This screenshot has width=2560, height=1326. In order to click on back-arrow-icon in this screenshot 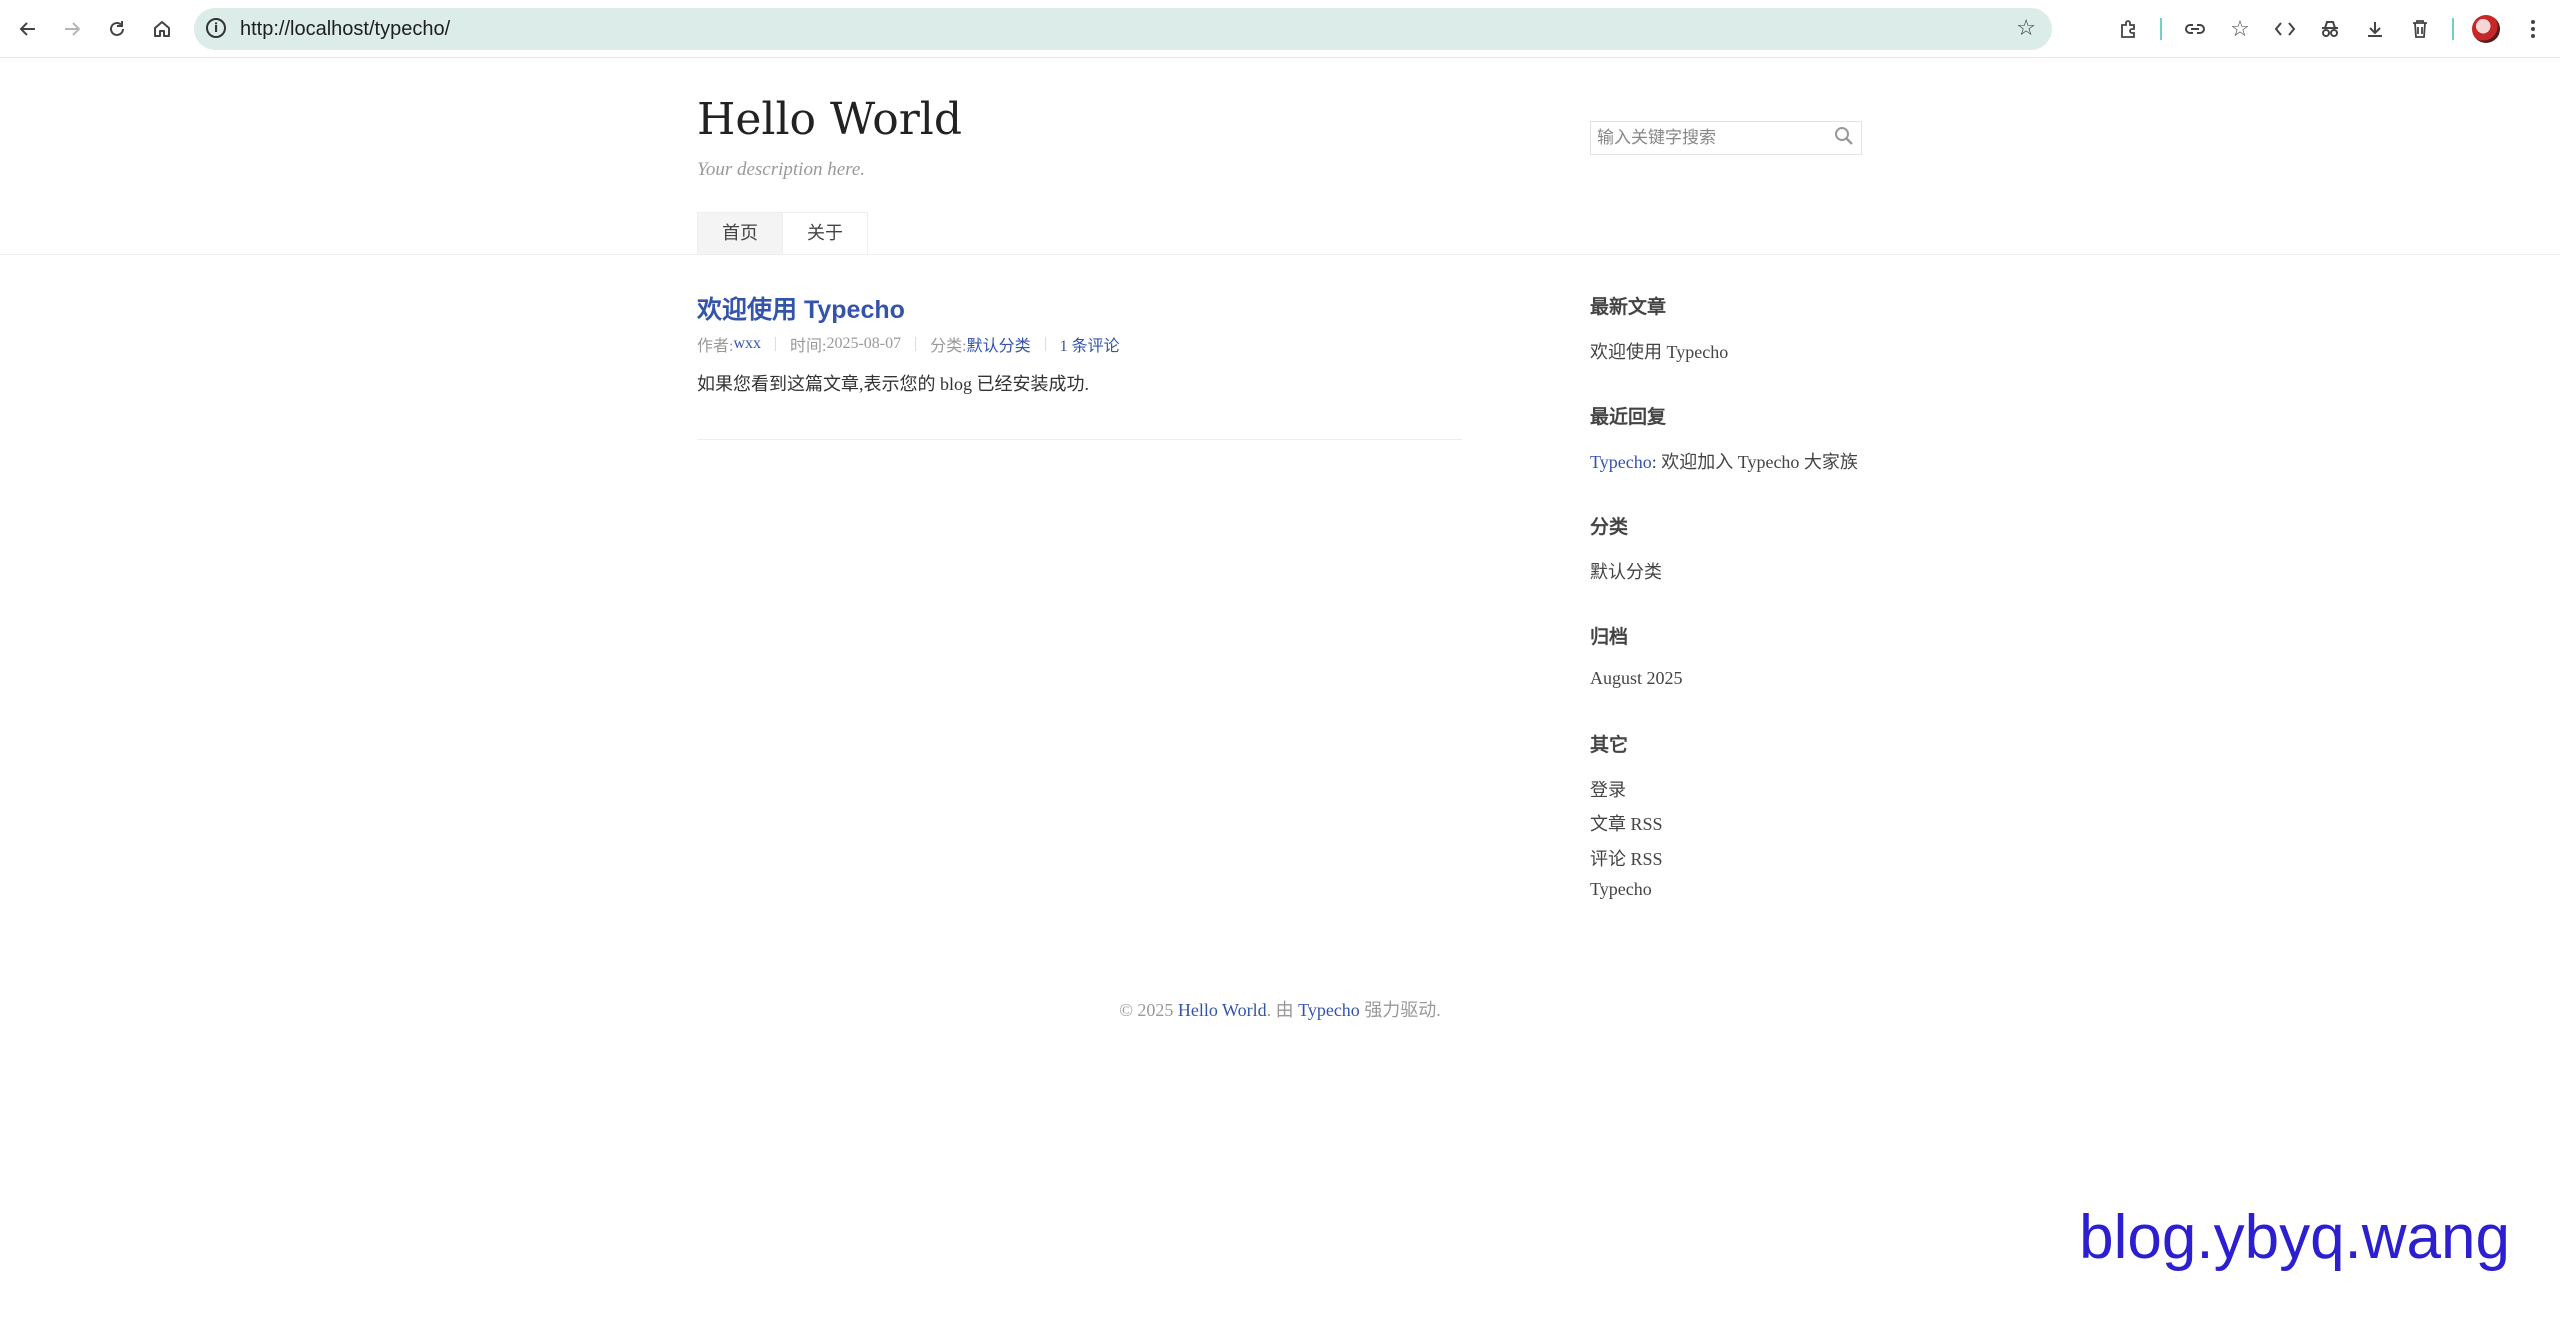, I will do `click(28, 29)`.